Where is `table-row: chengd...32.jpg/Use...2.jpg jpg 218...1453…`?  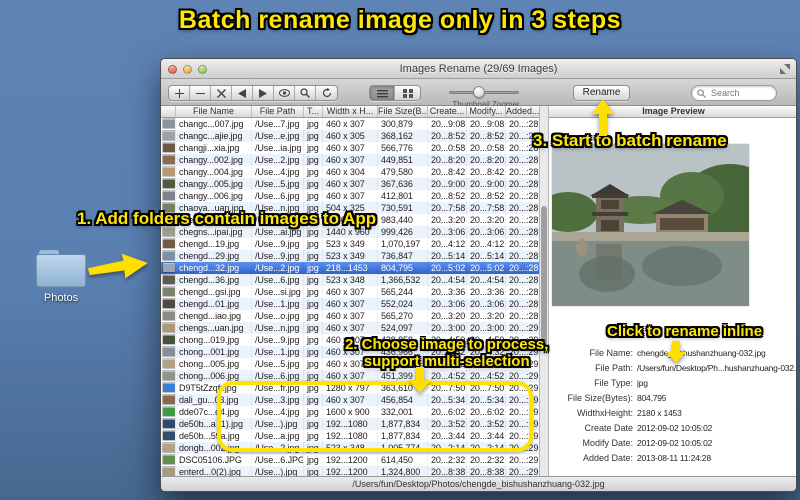 table-row: chengd...32.jpg/Use...2.jpg jpg 218...1453… is located at coordinates (350, 268).